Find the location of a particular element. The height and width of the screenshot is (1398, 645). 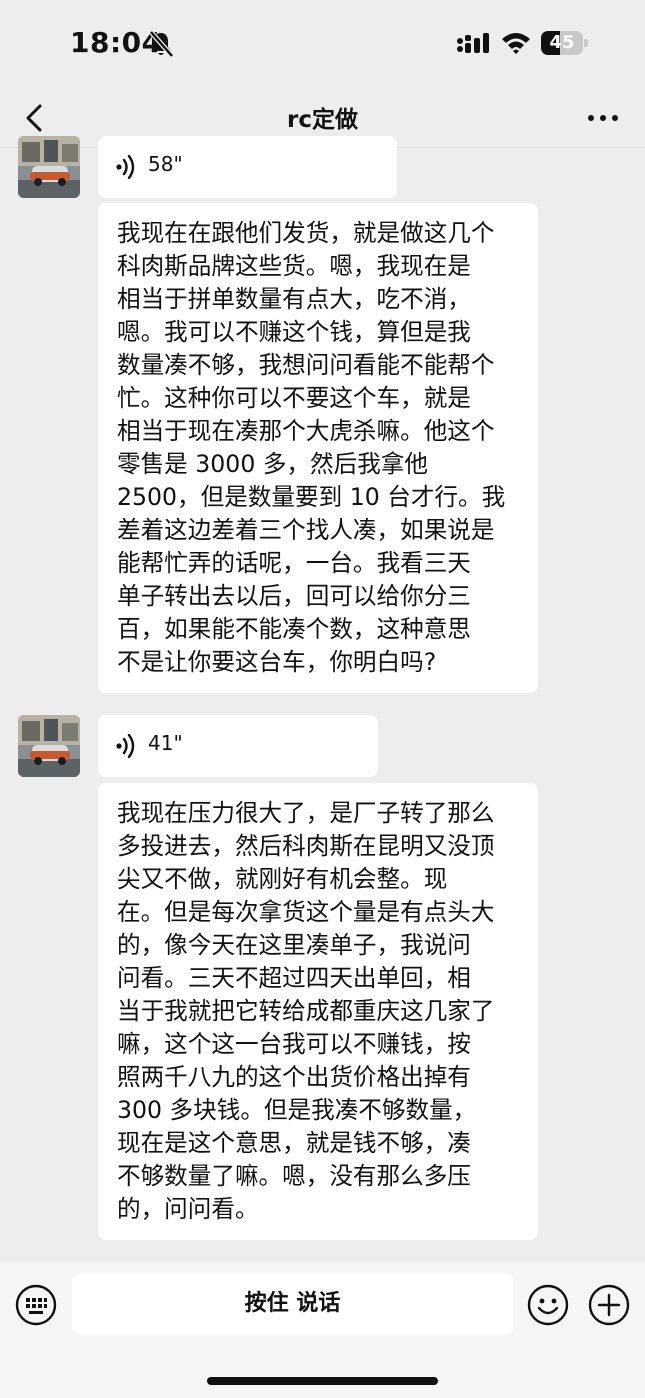

battery-level: 45 is located at coordinates (562, 42).